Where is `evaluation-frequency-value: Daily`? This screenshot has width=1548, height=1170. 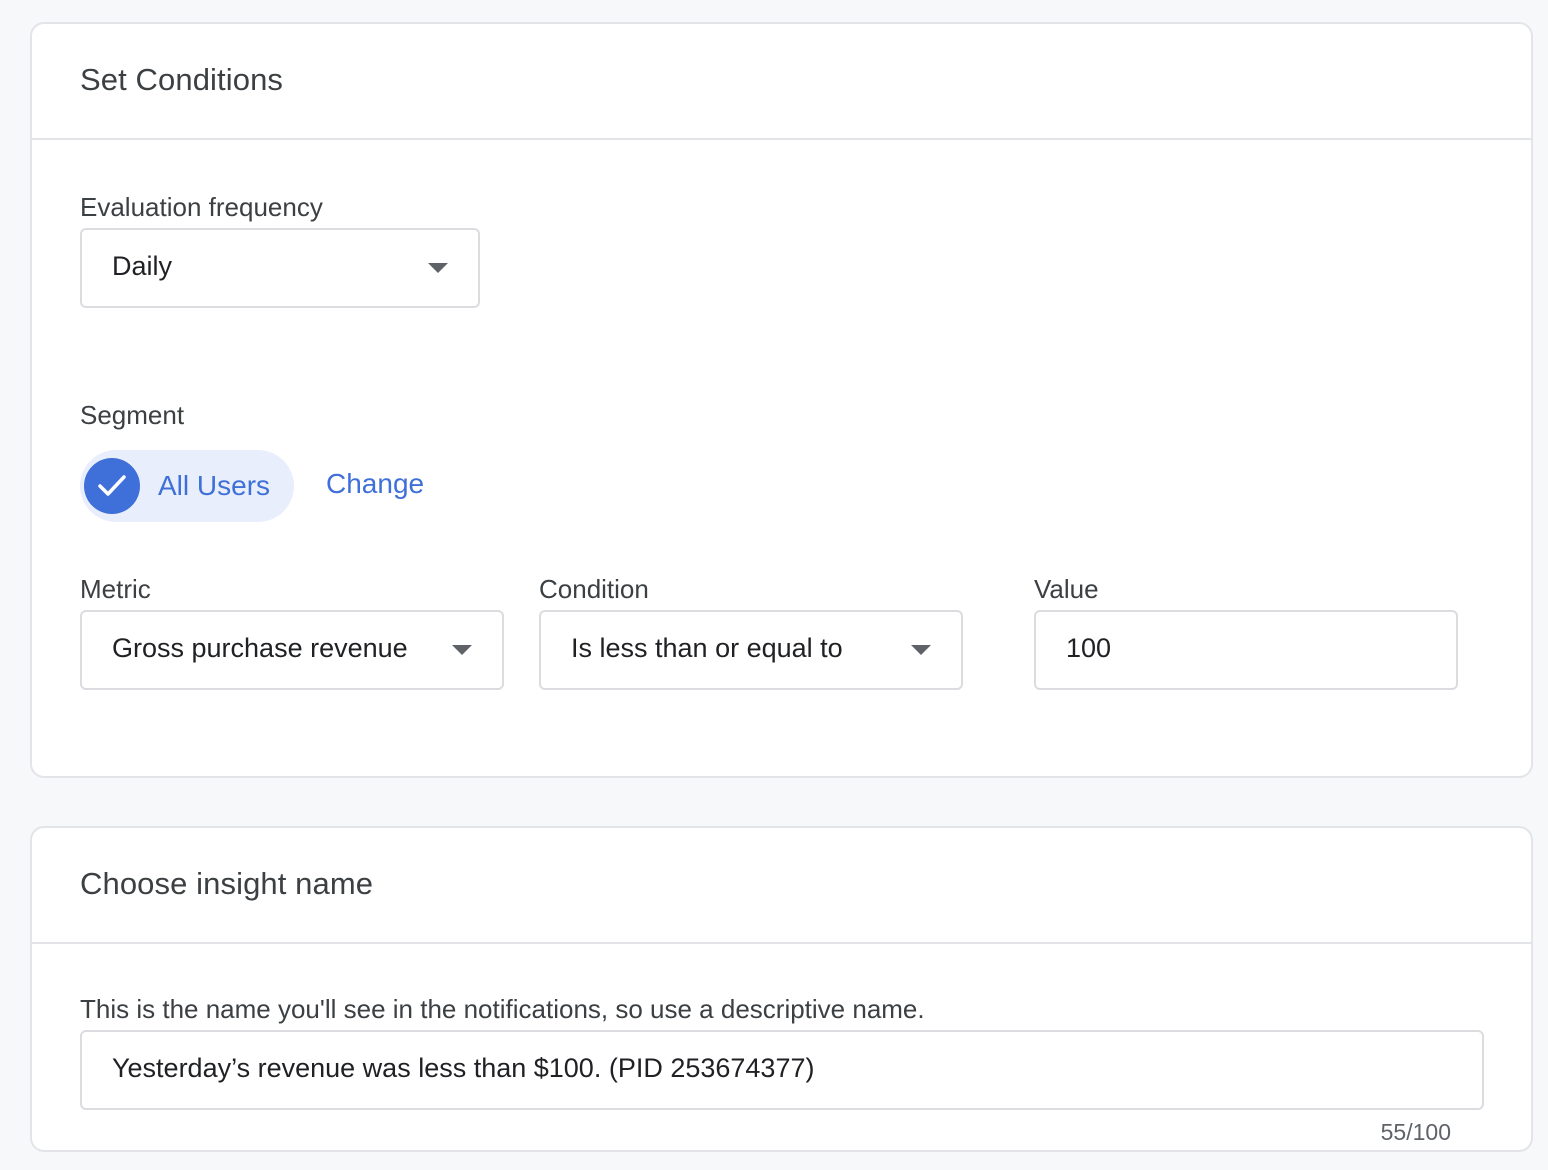 evaluation-frequency-value: Daily is located at coordinates (142, 266).